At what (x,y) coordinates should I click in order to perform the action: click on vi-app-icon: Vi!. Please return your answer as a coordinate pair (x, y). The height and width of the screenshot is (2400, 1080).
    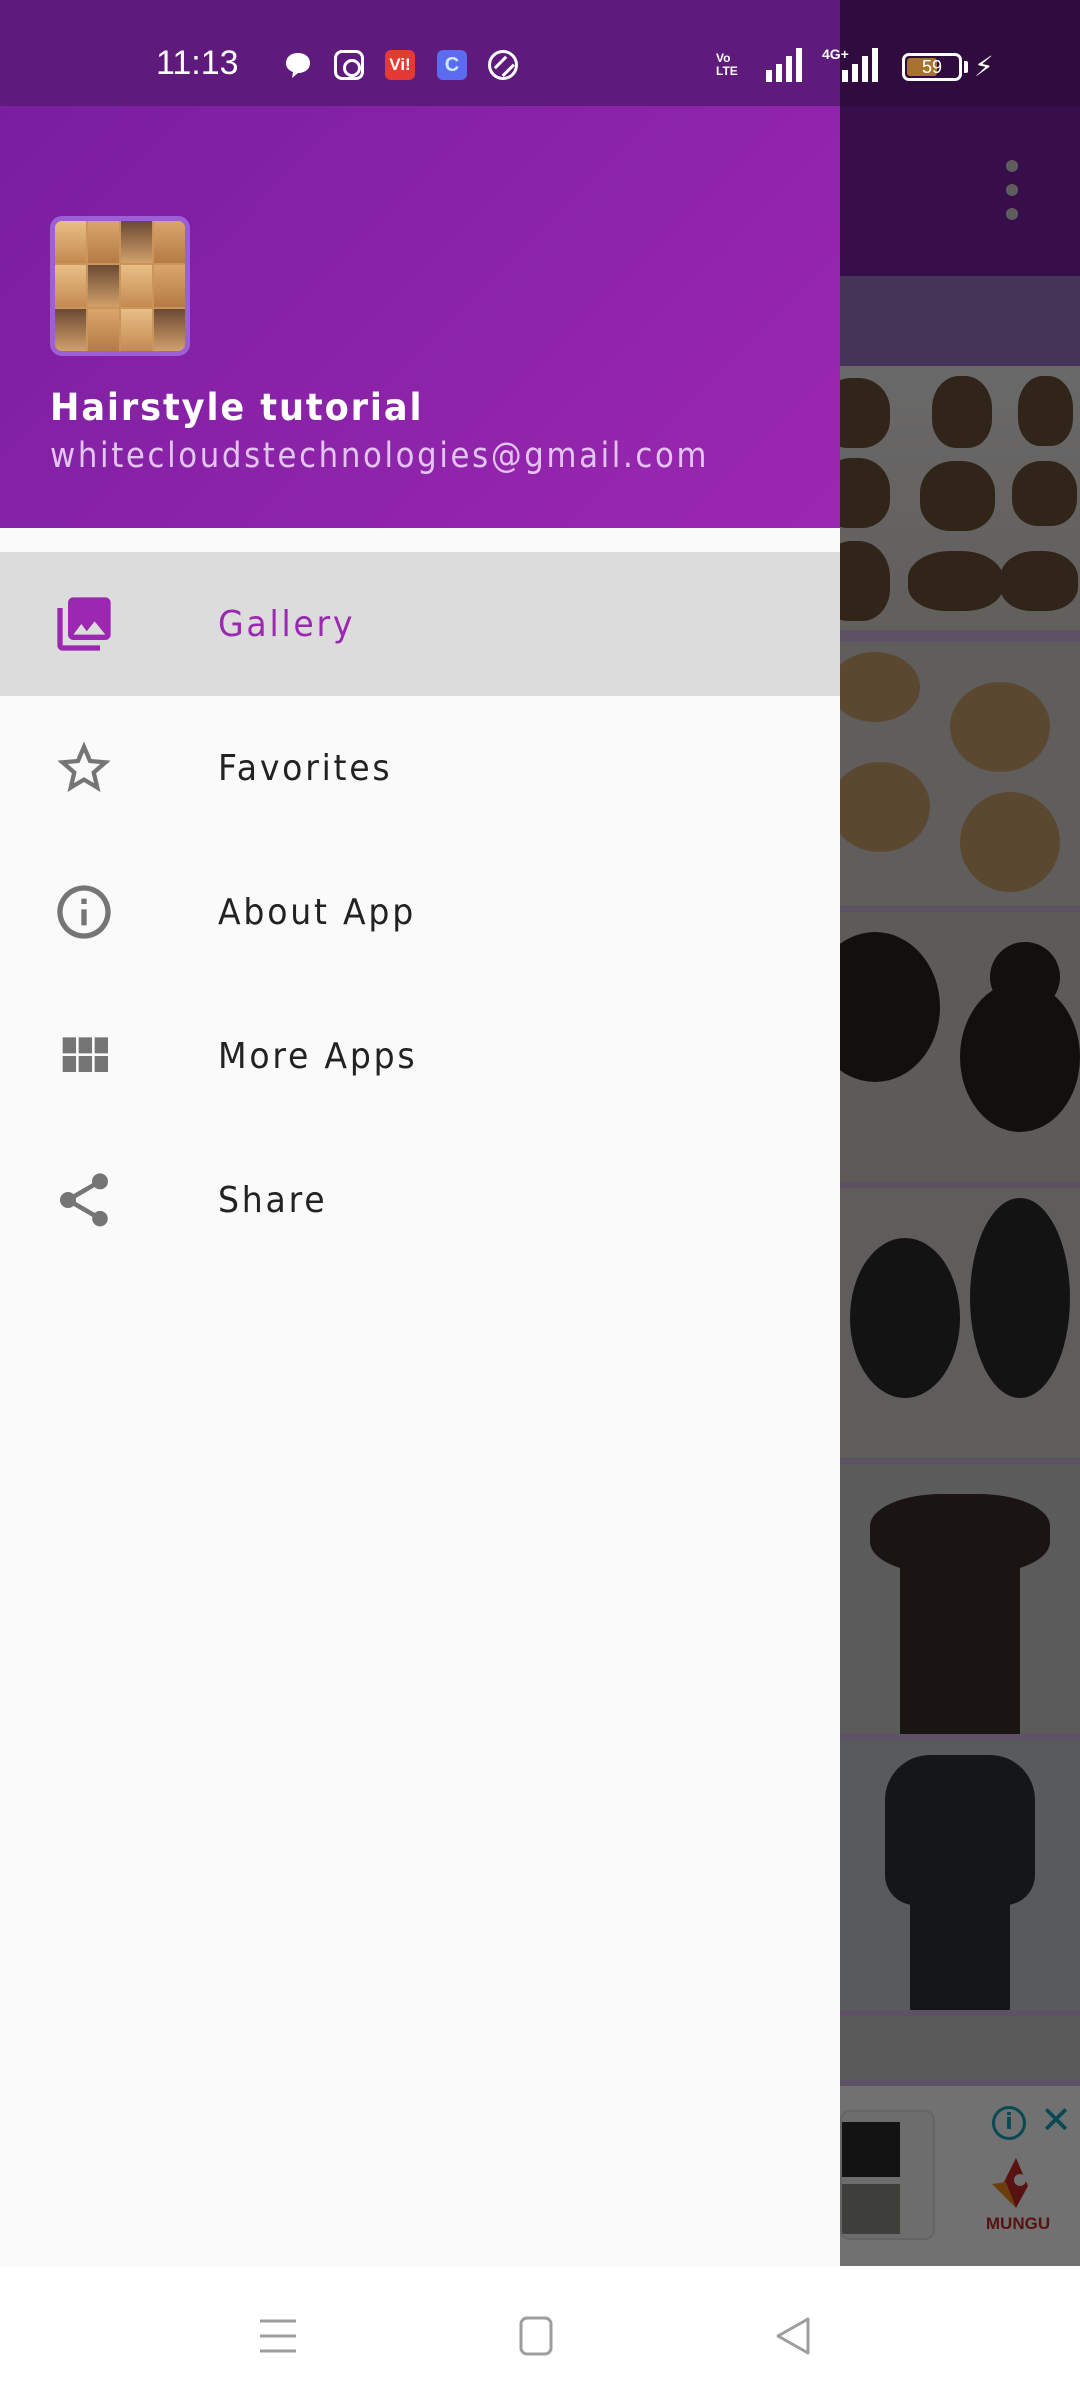
    Looking at the image, I should click on (400, 65).